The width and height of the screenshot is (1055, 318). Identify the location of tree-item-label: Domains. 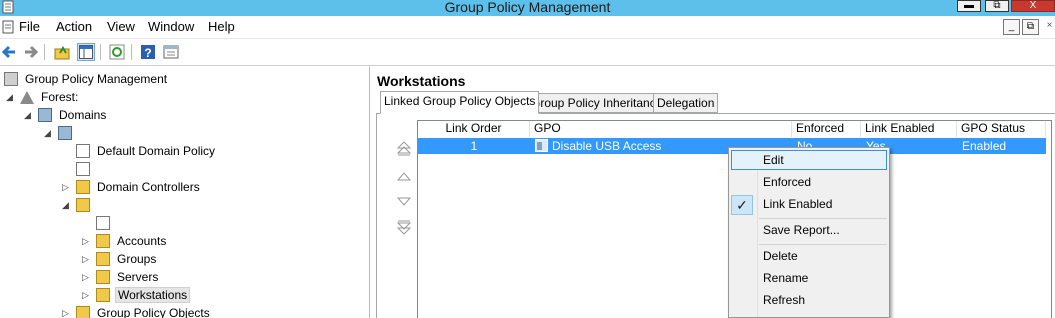
(83, 115).